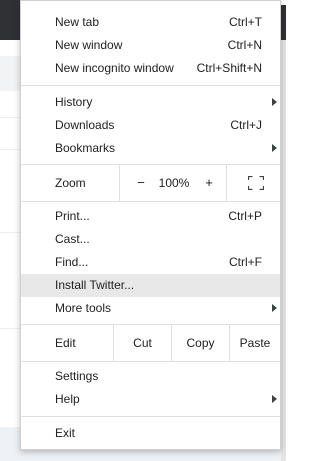 This screenshot has width=320, height=461. I want to click on edit-label: Edit, so click(65, 343).